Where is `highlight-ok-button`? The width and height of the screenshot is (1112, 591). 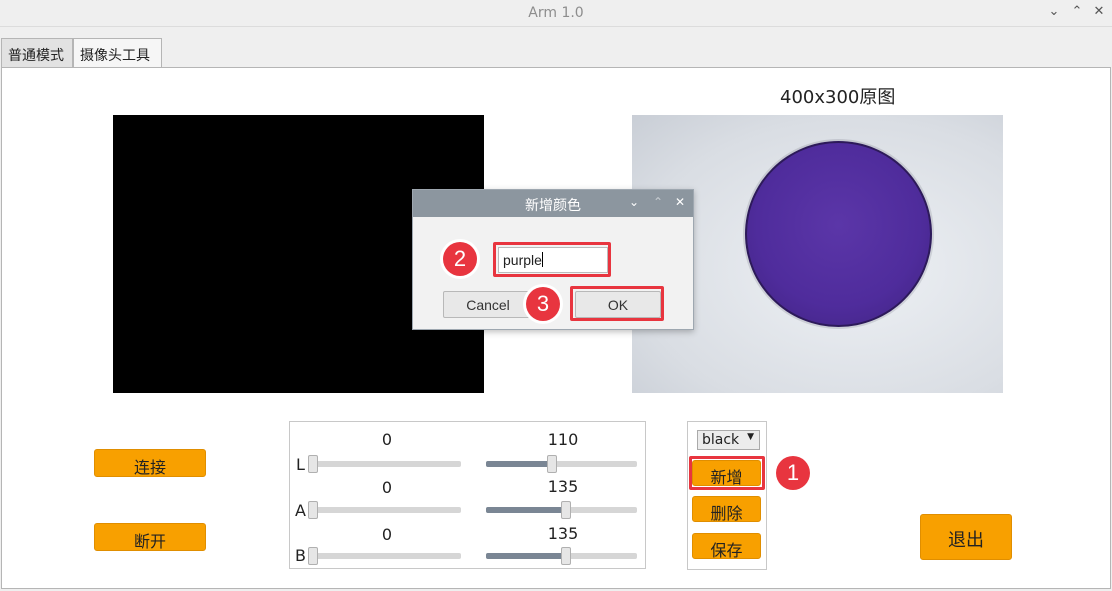 highlight-ok-button is located at coordinates (617, 303).